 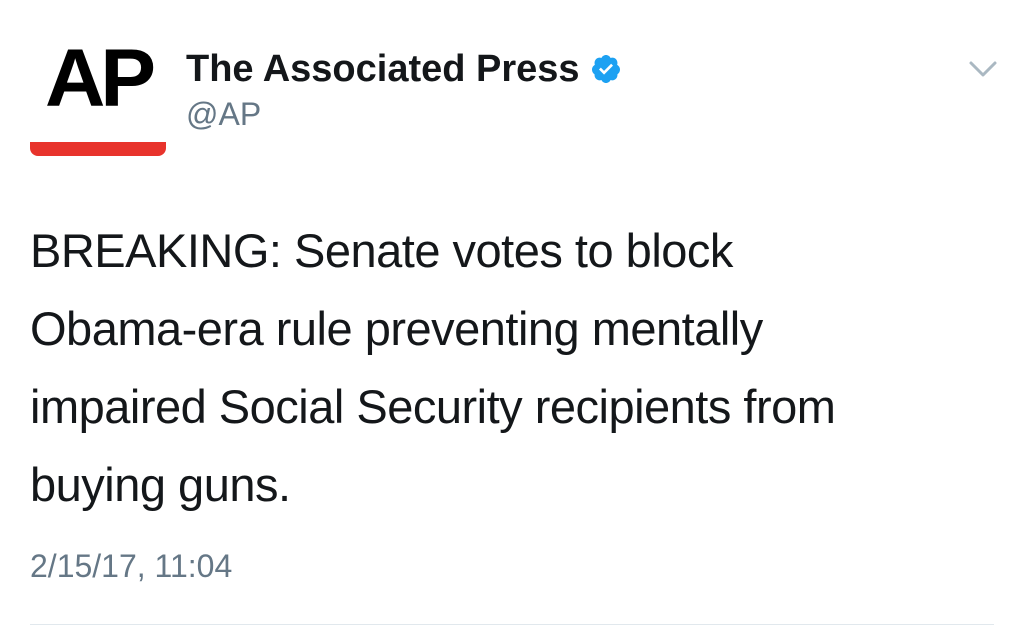 What do you see at coordinates (98, 149) in the screenshot?
I see `ap-logo-underline` at bounding box center [98, 149].